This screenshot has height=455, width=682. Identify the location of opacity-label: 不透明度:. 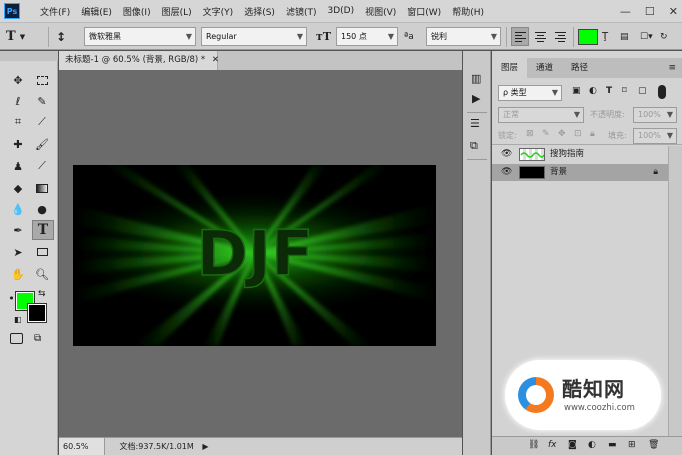
(607, 114).